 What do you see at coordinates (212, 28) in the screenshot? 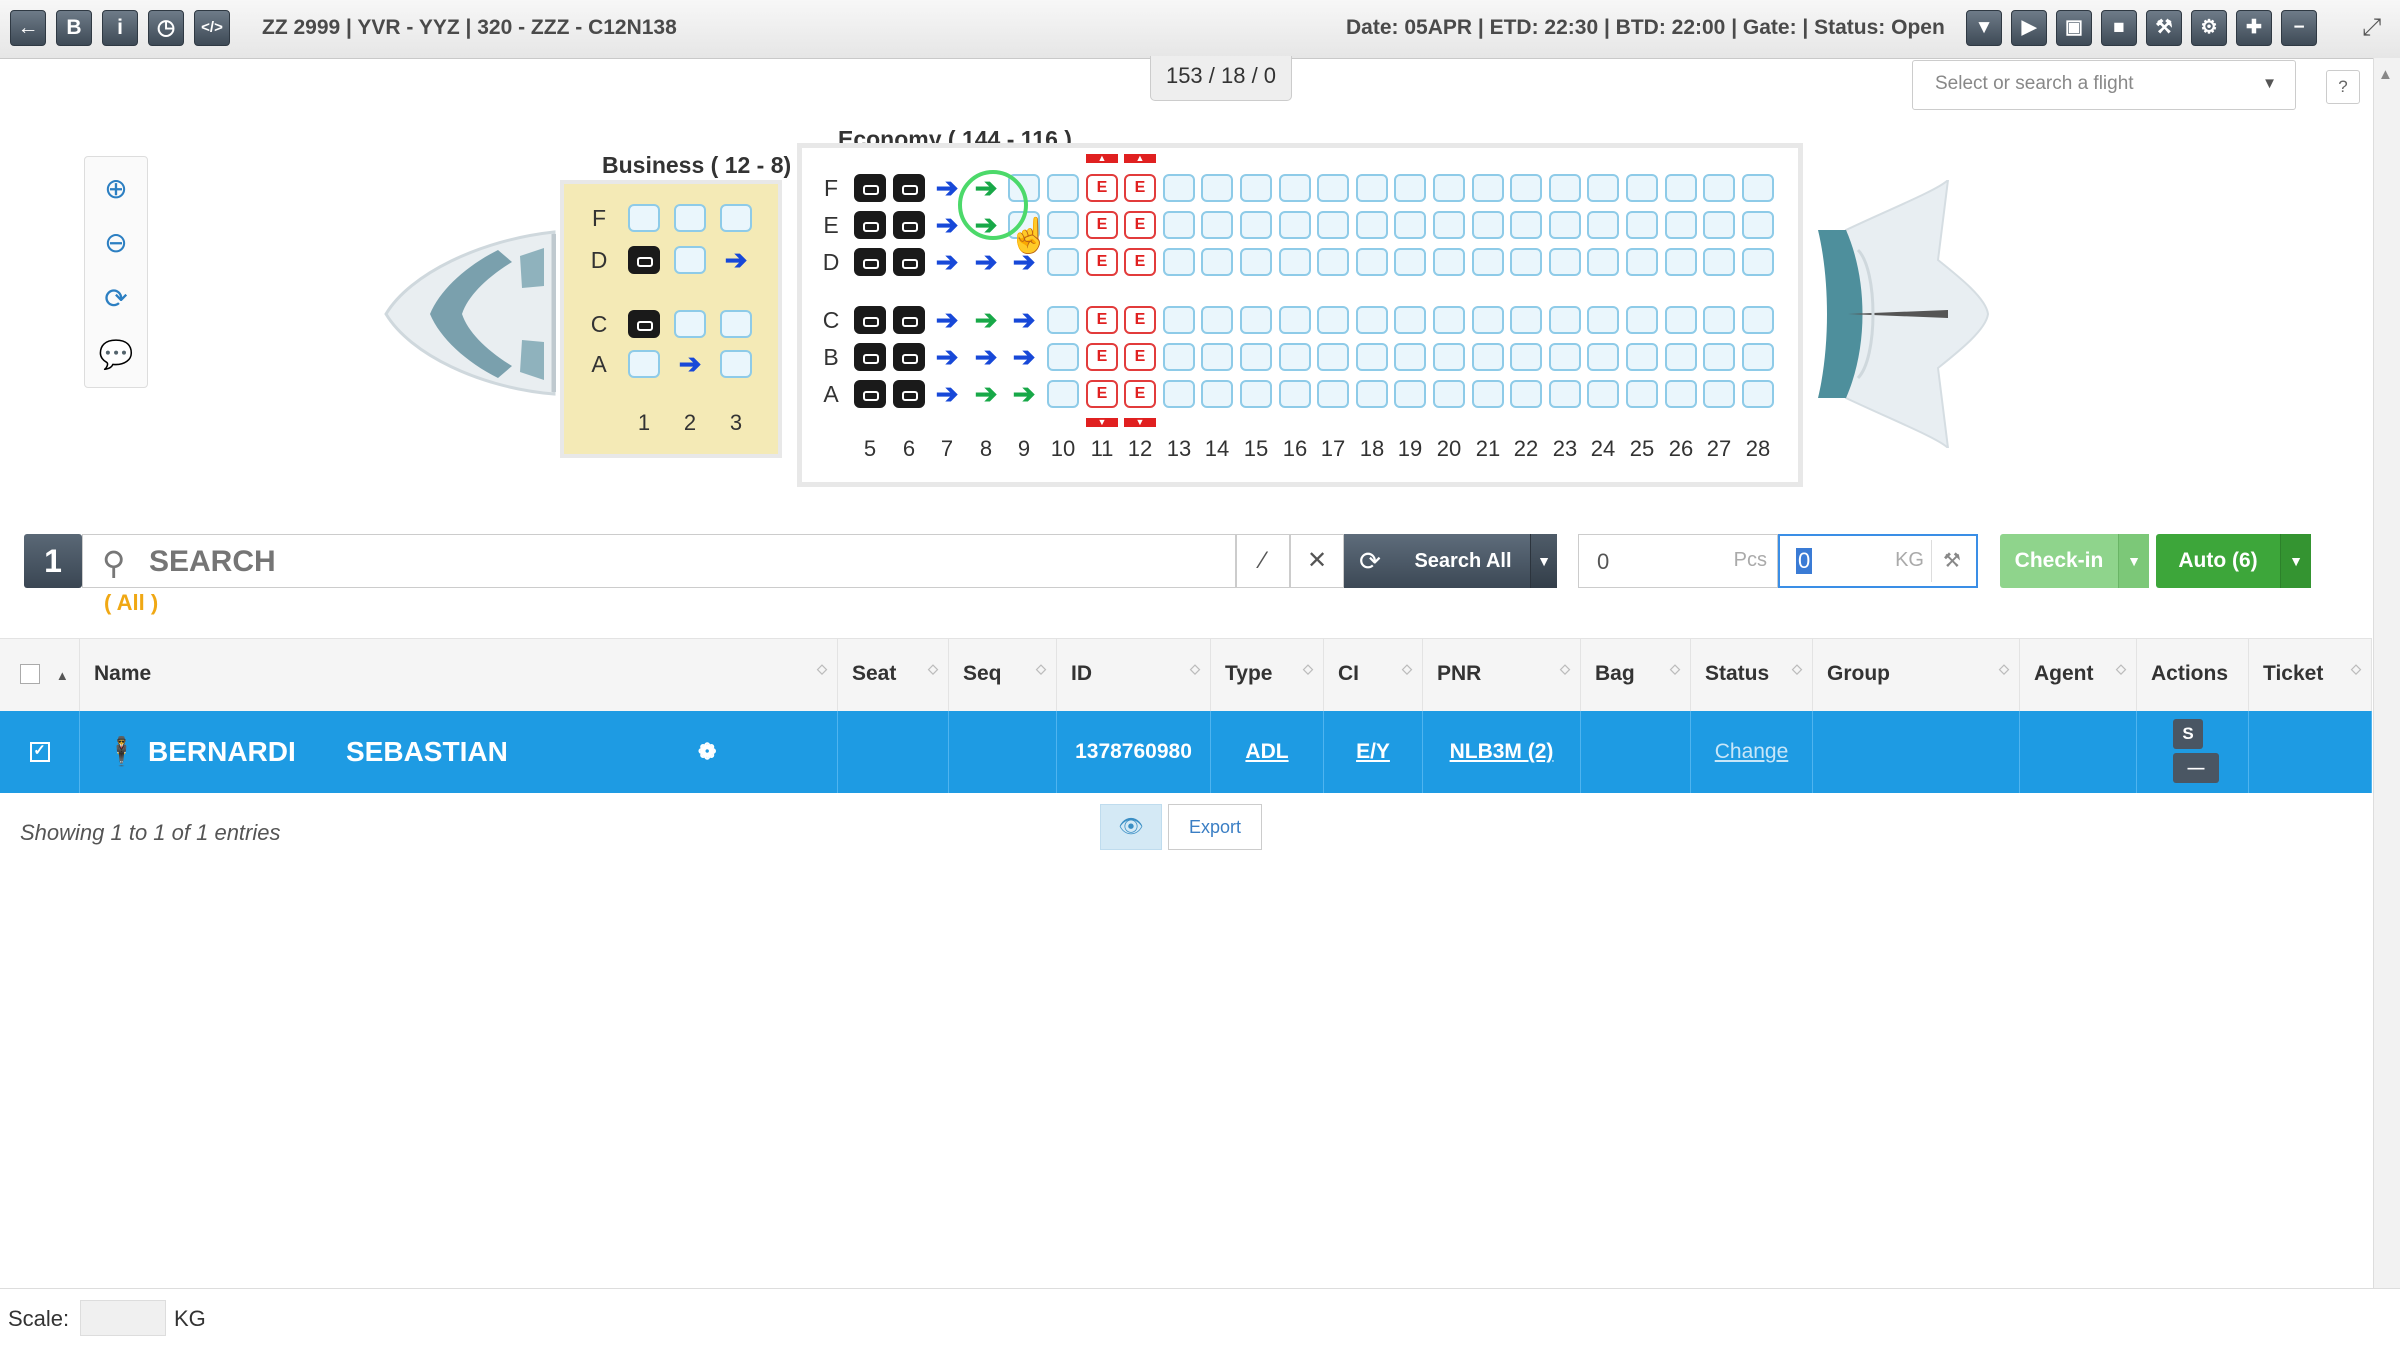
I see `code-icon: </>` at bounding box center [212, 28].